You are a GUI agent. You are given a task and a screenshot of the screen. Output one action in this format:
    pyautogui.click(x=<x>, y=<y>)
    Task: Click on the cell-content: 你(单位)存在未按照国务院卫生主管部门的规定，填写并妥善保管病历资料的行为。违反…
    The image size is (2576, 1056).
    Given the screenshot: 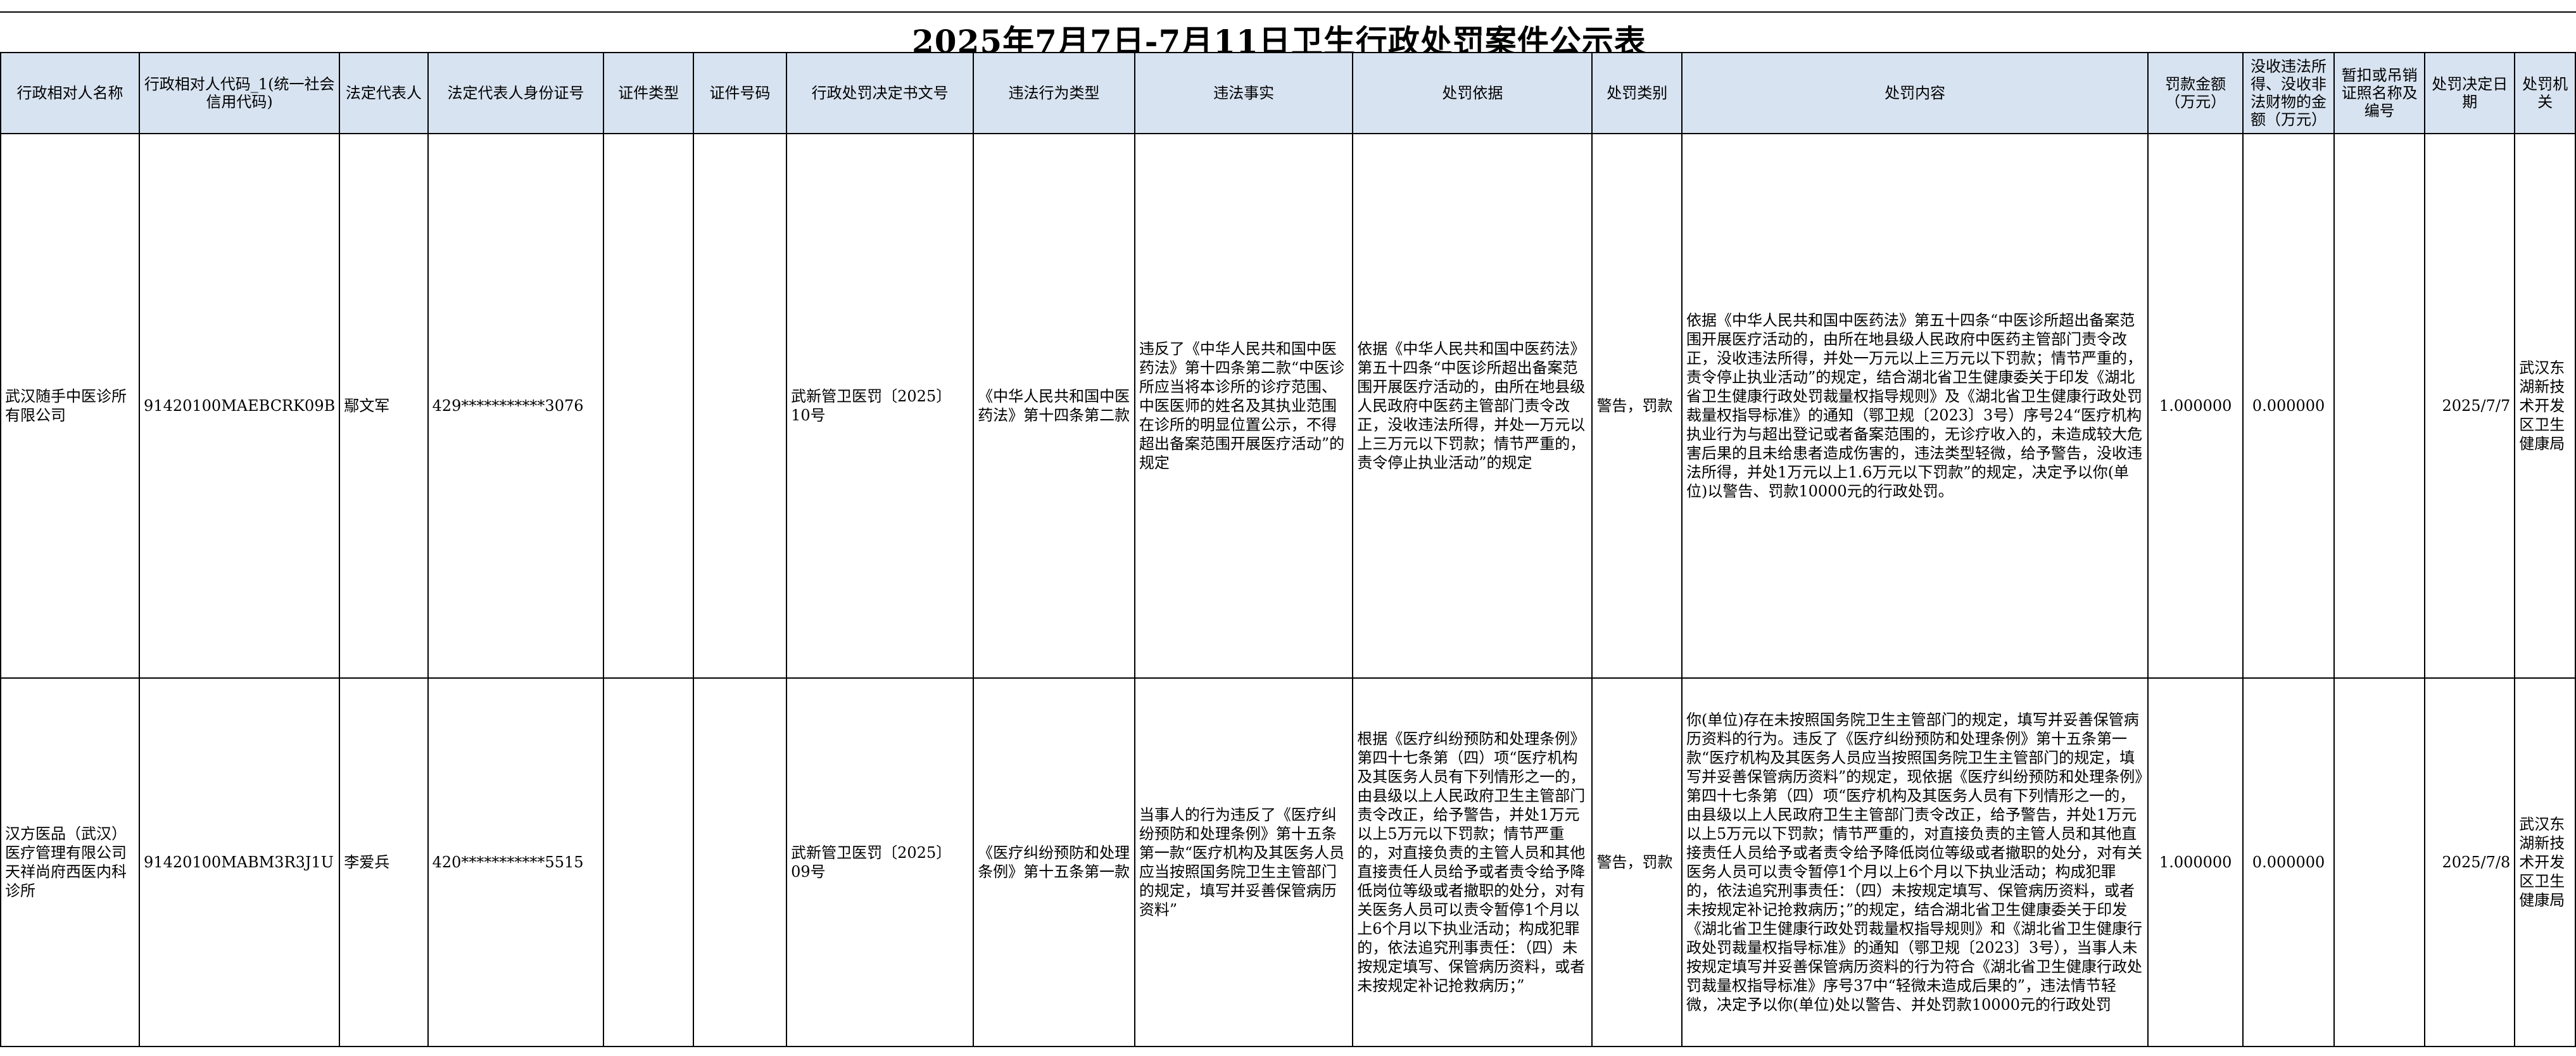 What is the action you would take?
    pyautogui.click(x=1915, y=862)
    